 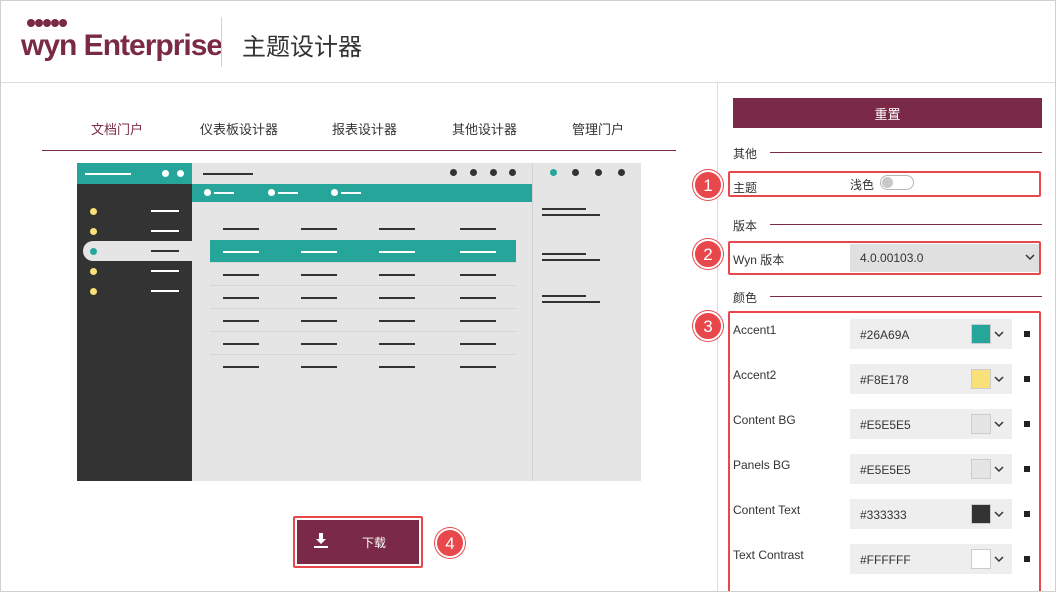 What do you see at coordinates (364, 128) in the screenshot?
I see `tab-report-designer: 报表设计器` at bounding box center [364, 128].